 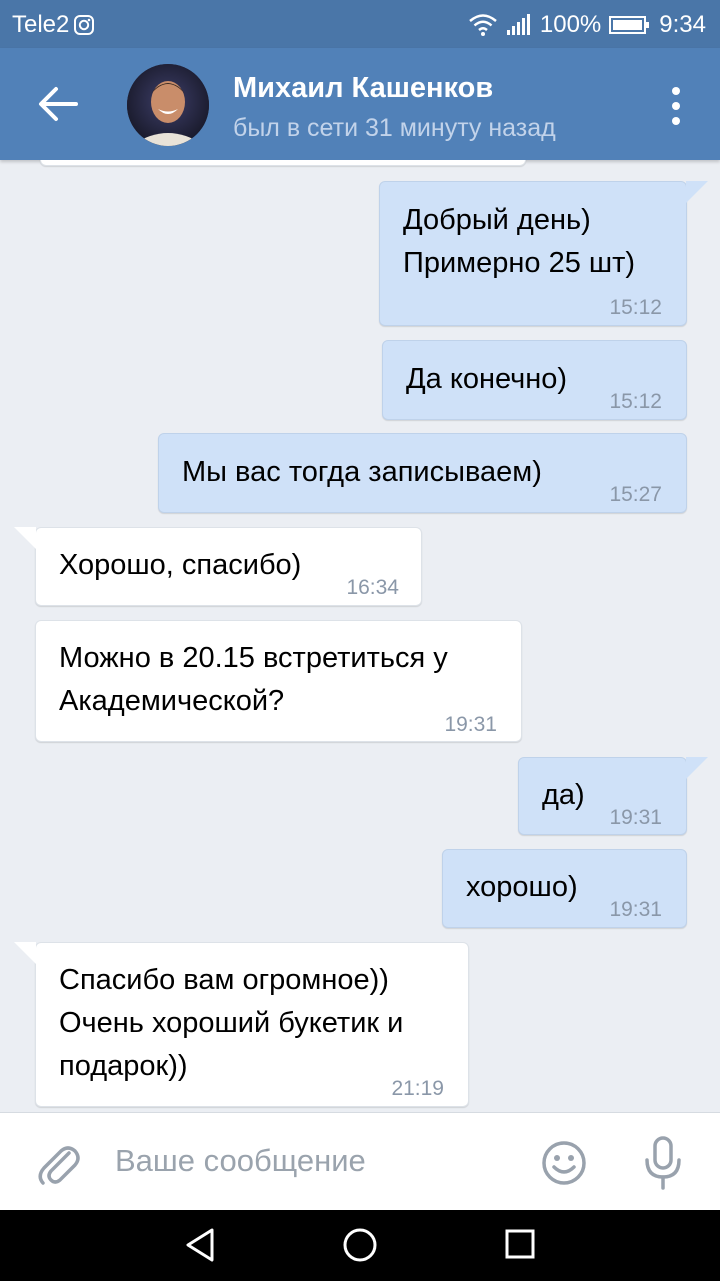 I want to click on smiley-icon, so click(x=564, y=1163).